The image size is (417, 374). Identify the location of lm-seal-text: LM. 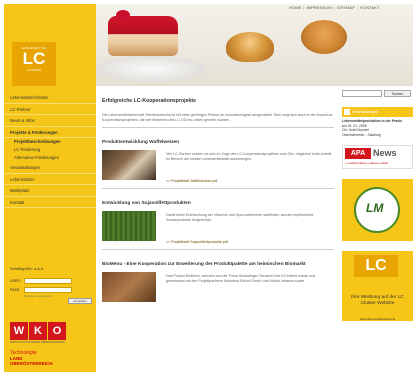
(375, 208).